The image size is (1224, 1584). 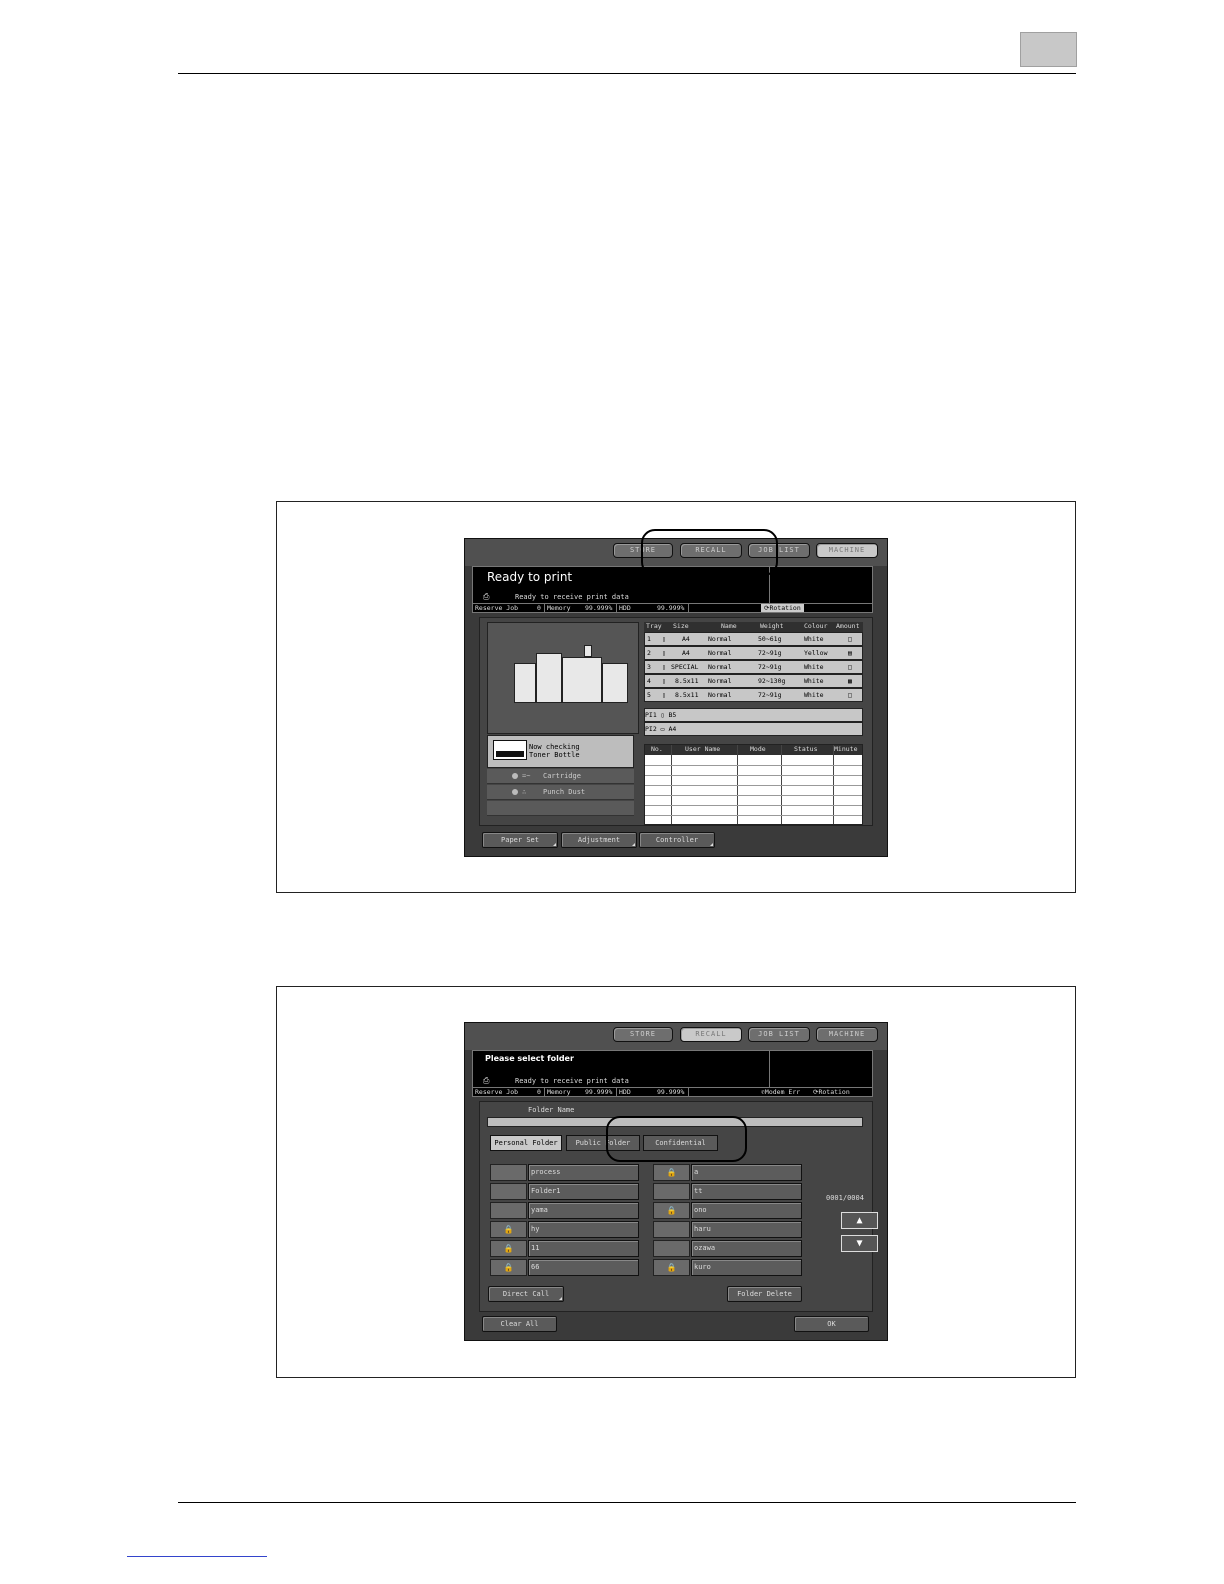 I want to click on control-panel-unit, so click(x=588, y=651).